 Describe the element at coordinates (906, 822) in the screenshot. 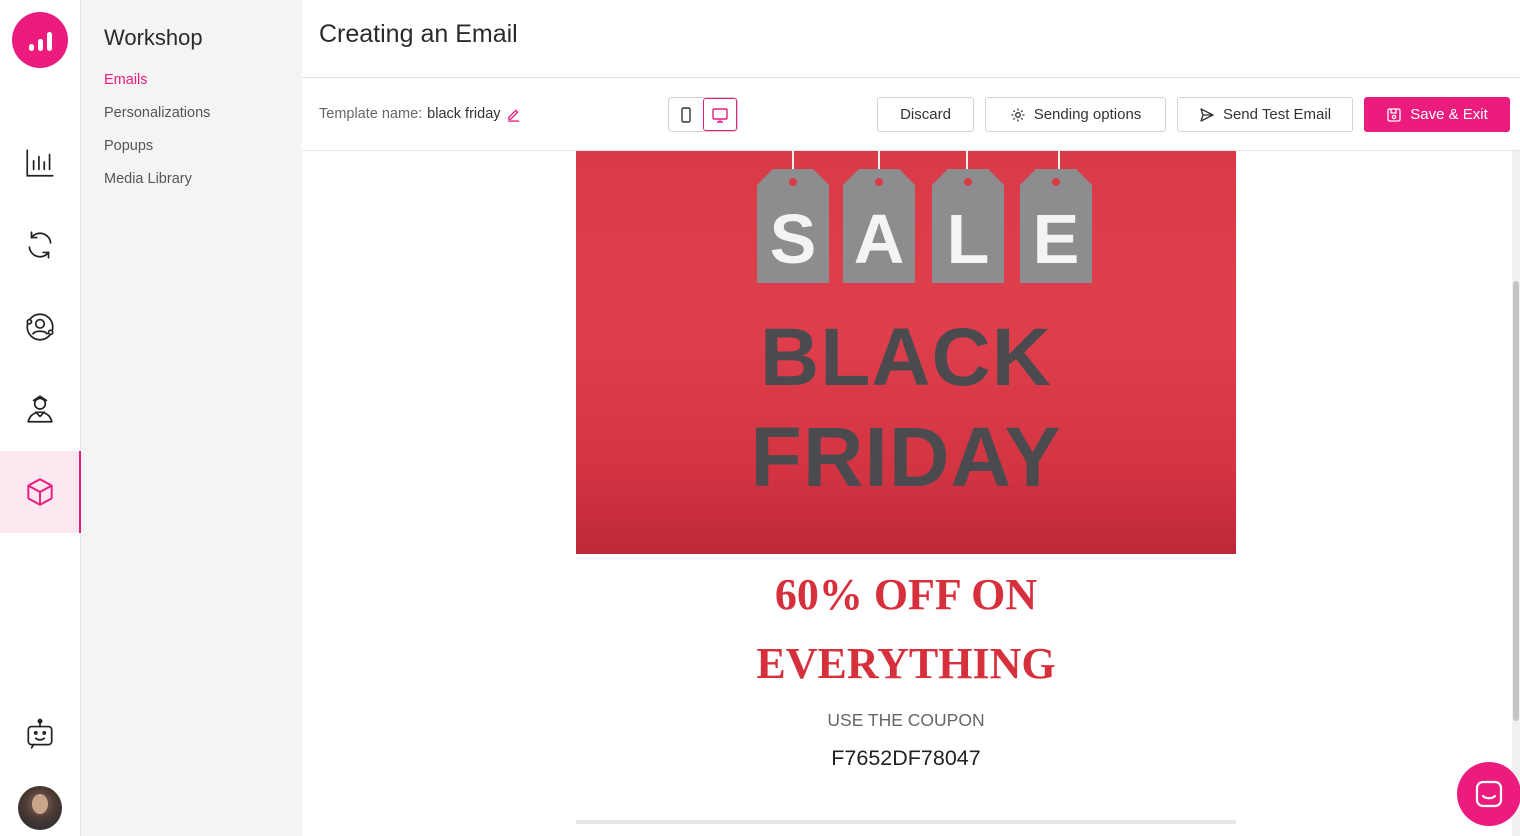

I see `email-divider` at that location.